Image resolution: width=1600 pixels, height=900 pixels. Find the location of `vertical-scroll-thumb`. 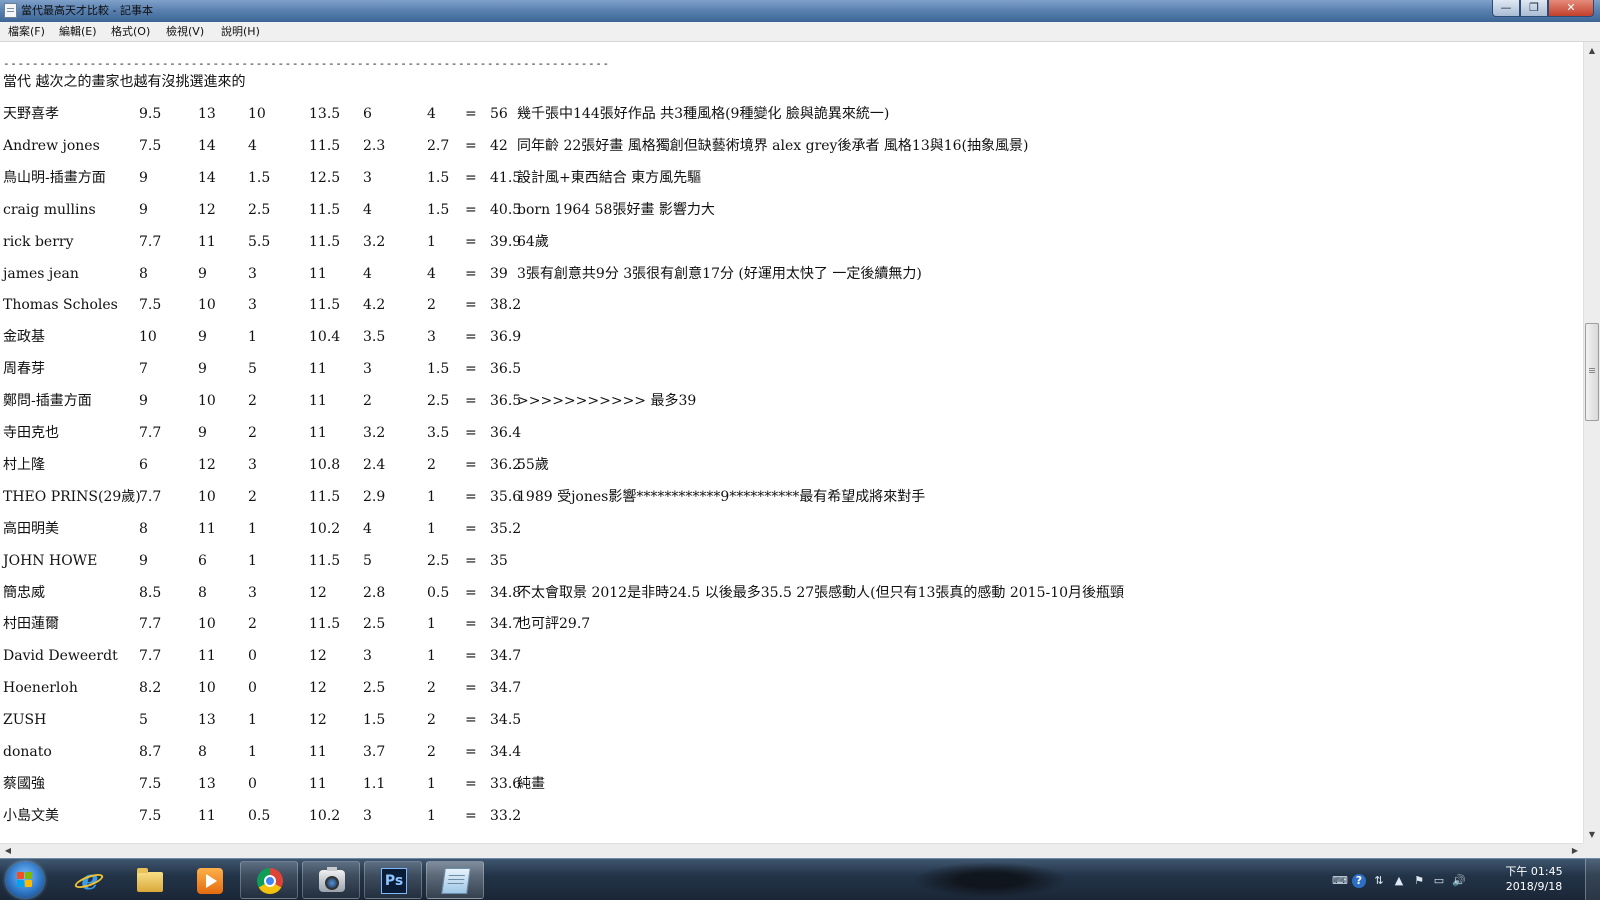

vertical-scroll-thumb is located at coordinates (1592, 372).